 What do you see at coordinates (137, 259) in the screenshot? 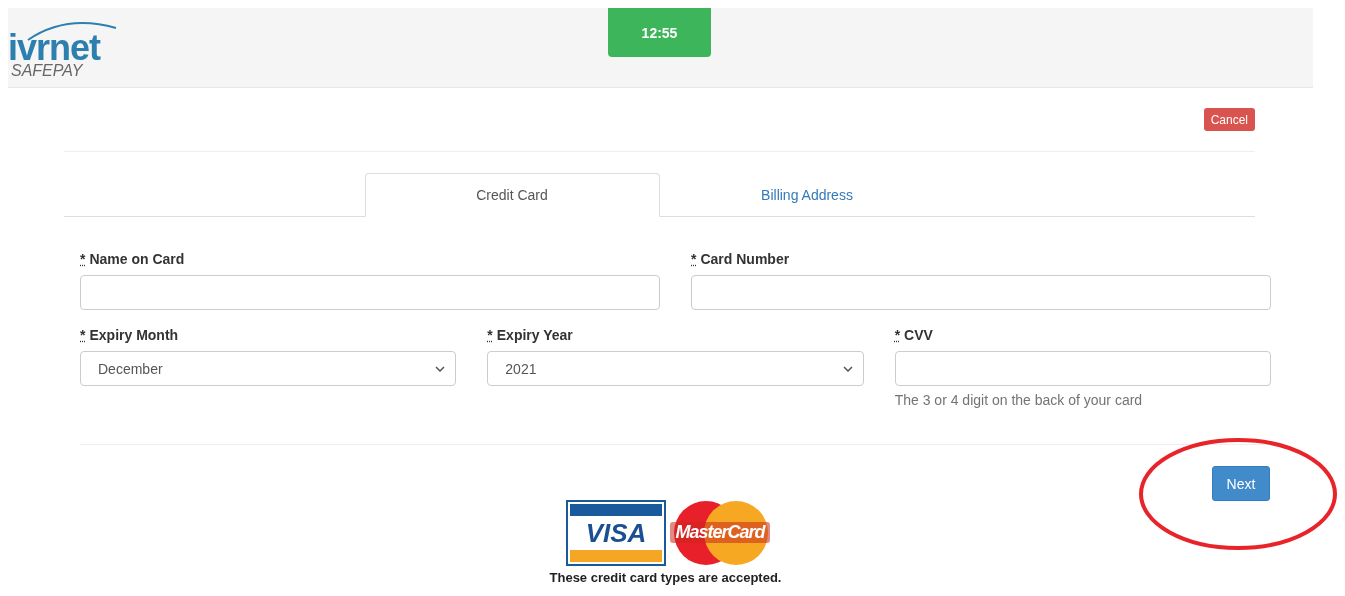
I see `field-label: Name on Card` at bounding box center [137, 259].